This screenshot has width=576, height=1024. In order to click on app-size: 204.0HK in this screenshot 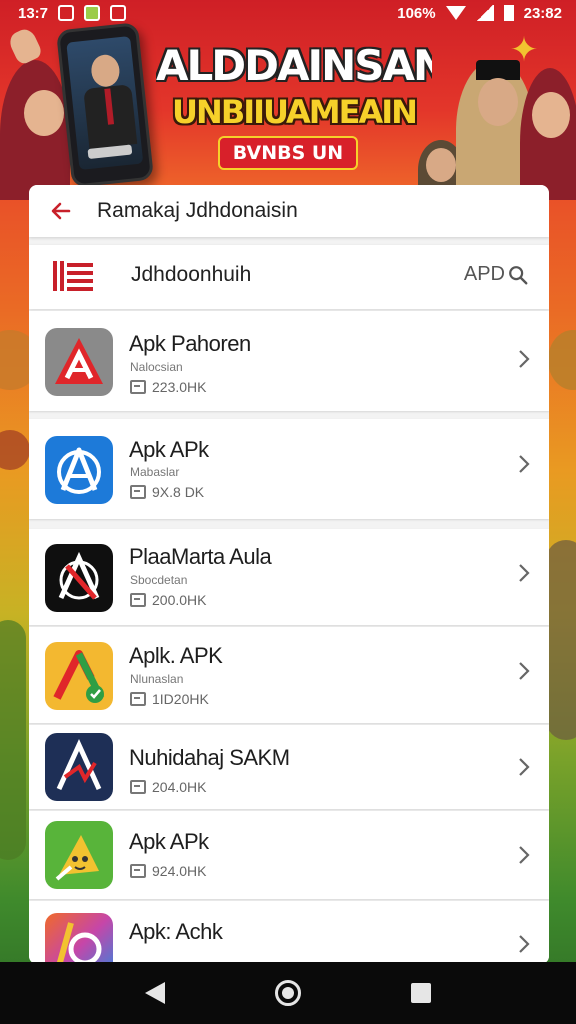, I will do `click(168, 787)`.